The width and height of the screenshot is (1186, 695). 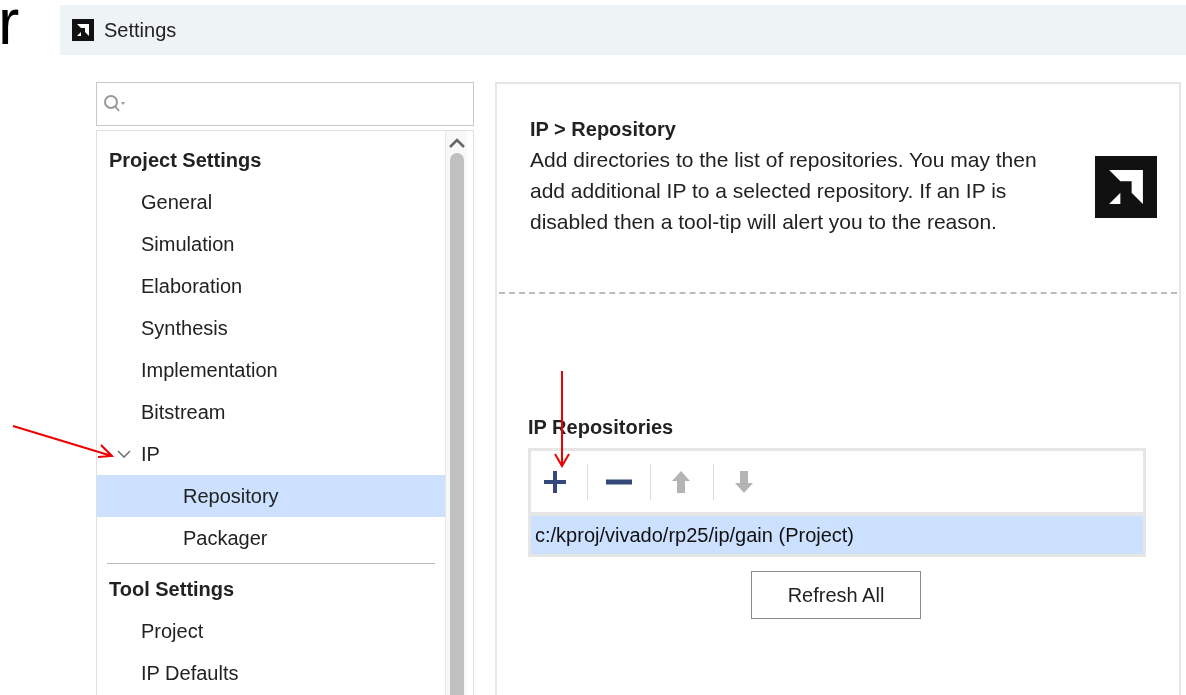 What do you see at coordinates (836, 595) in the screenshot?
I see `refresh-all-button: Refresh All` at bounding box center [836, 595].